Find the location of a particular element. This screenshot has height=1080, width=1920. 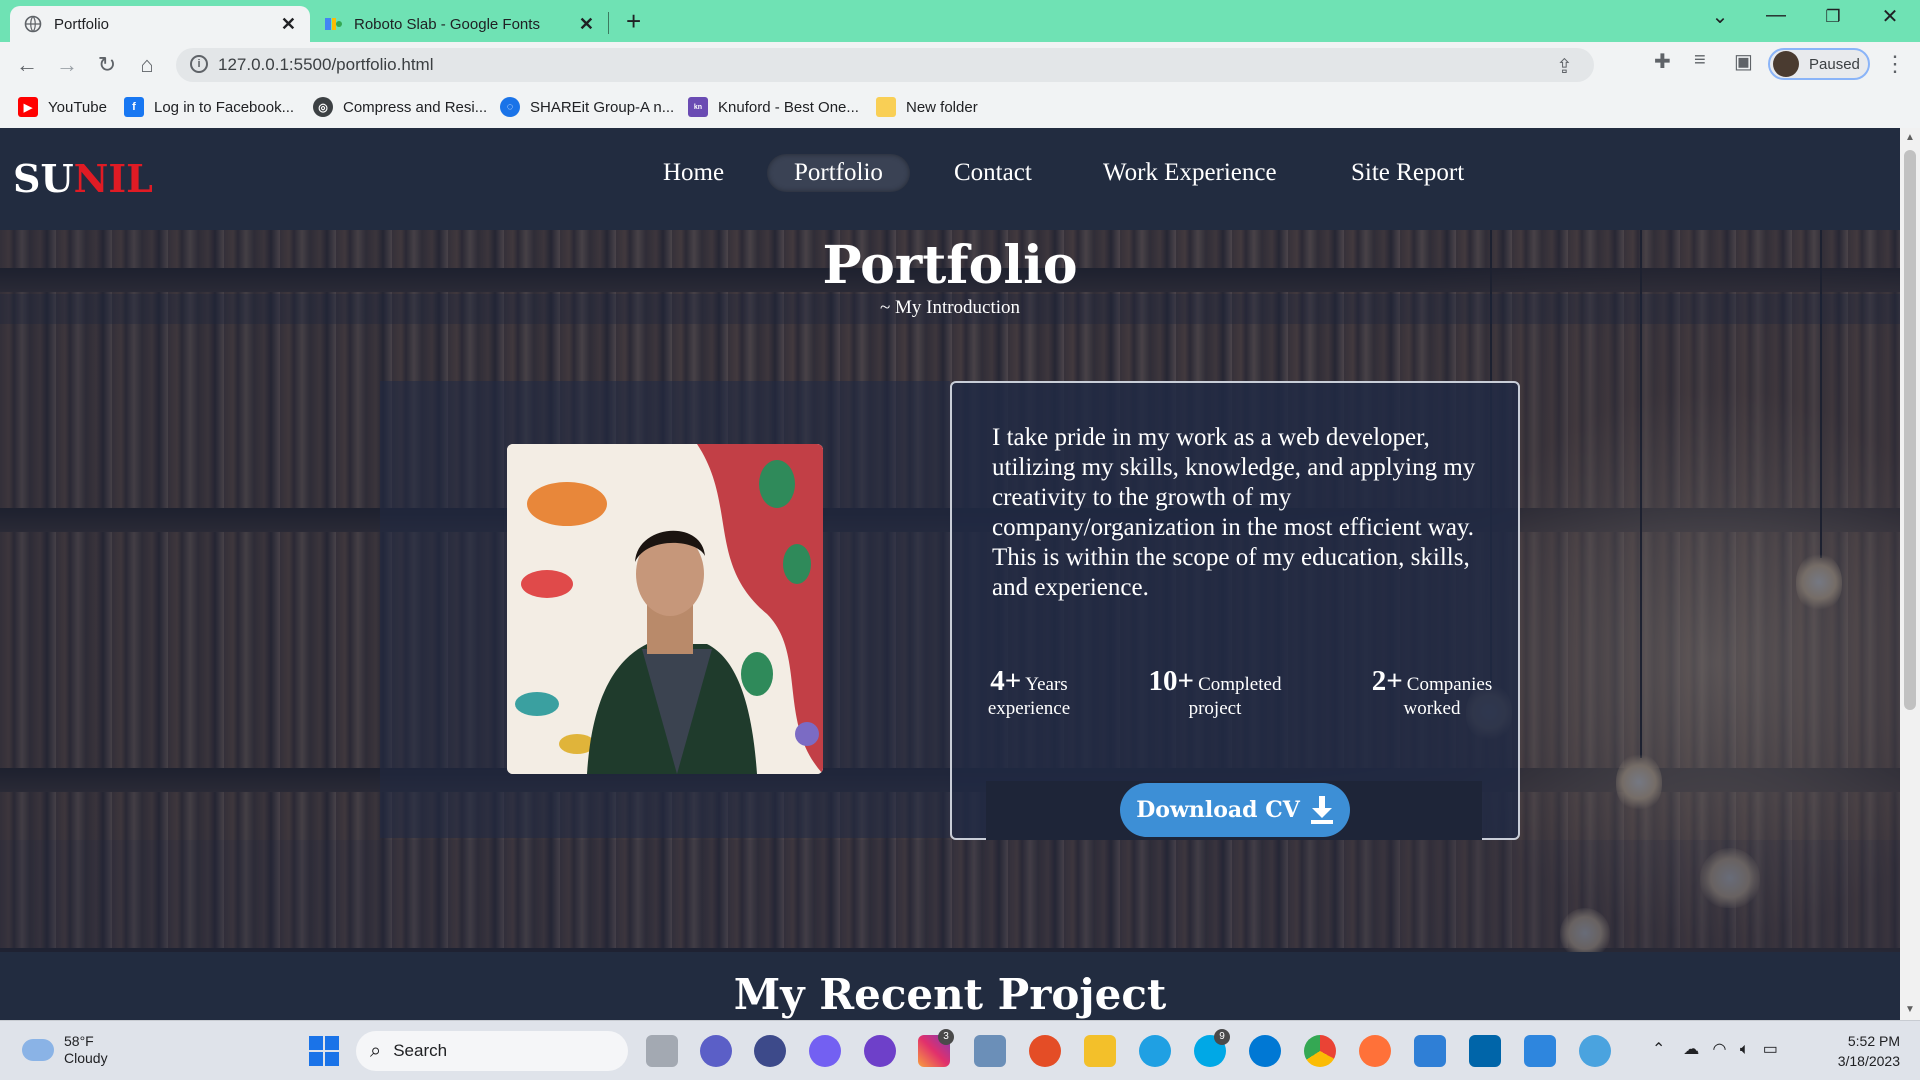

logo-text-red: NIL is located at coordinates (113, 178).